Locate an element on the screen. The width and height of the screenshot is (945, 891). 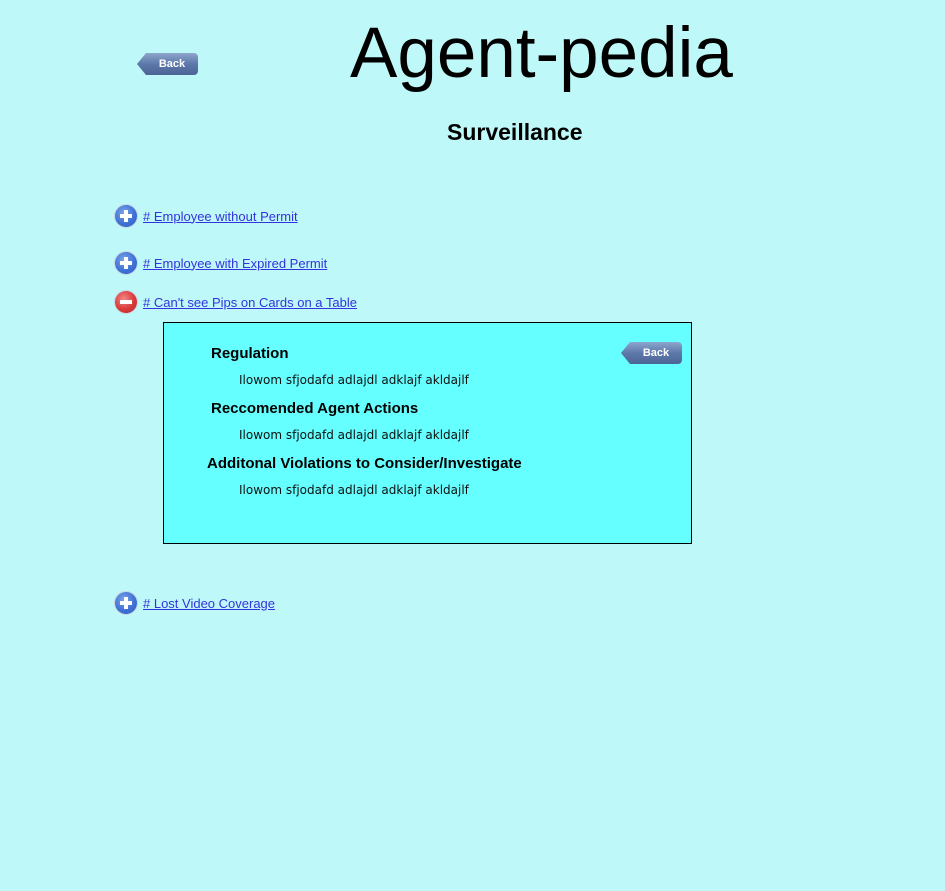
topic-lost-video-coverage: # Lost Video Coverage is located at coordinates (195, 603).